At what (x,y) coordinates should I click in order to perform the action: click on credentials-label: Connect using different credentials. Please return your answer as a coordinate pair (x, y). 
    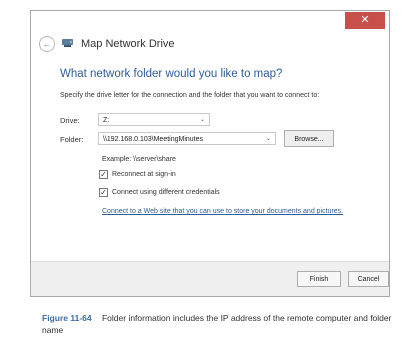
    Looking at the image, I should click on (166, 192).